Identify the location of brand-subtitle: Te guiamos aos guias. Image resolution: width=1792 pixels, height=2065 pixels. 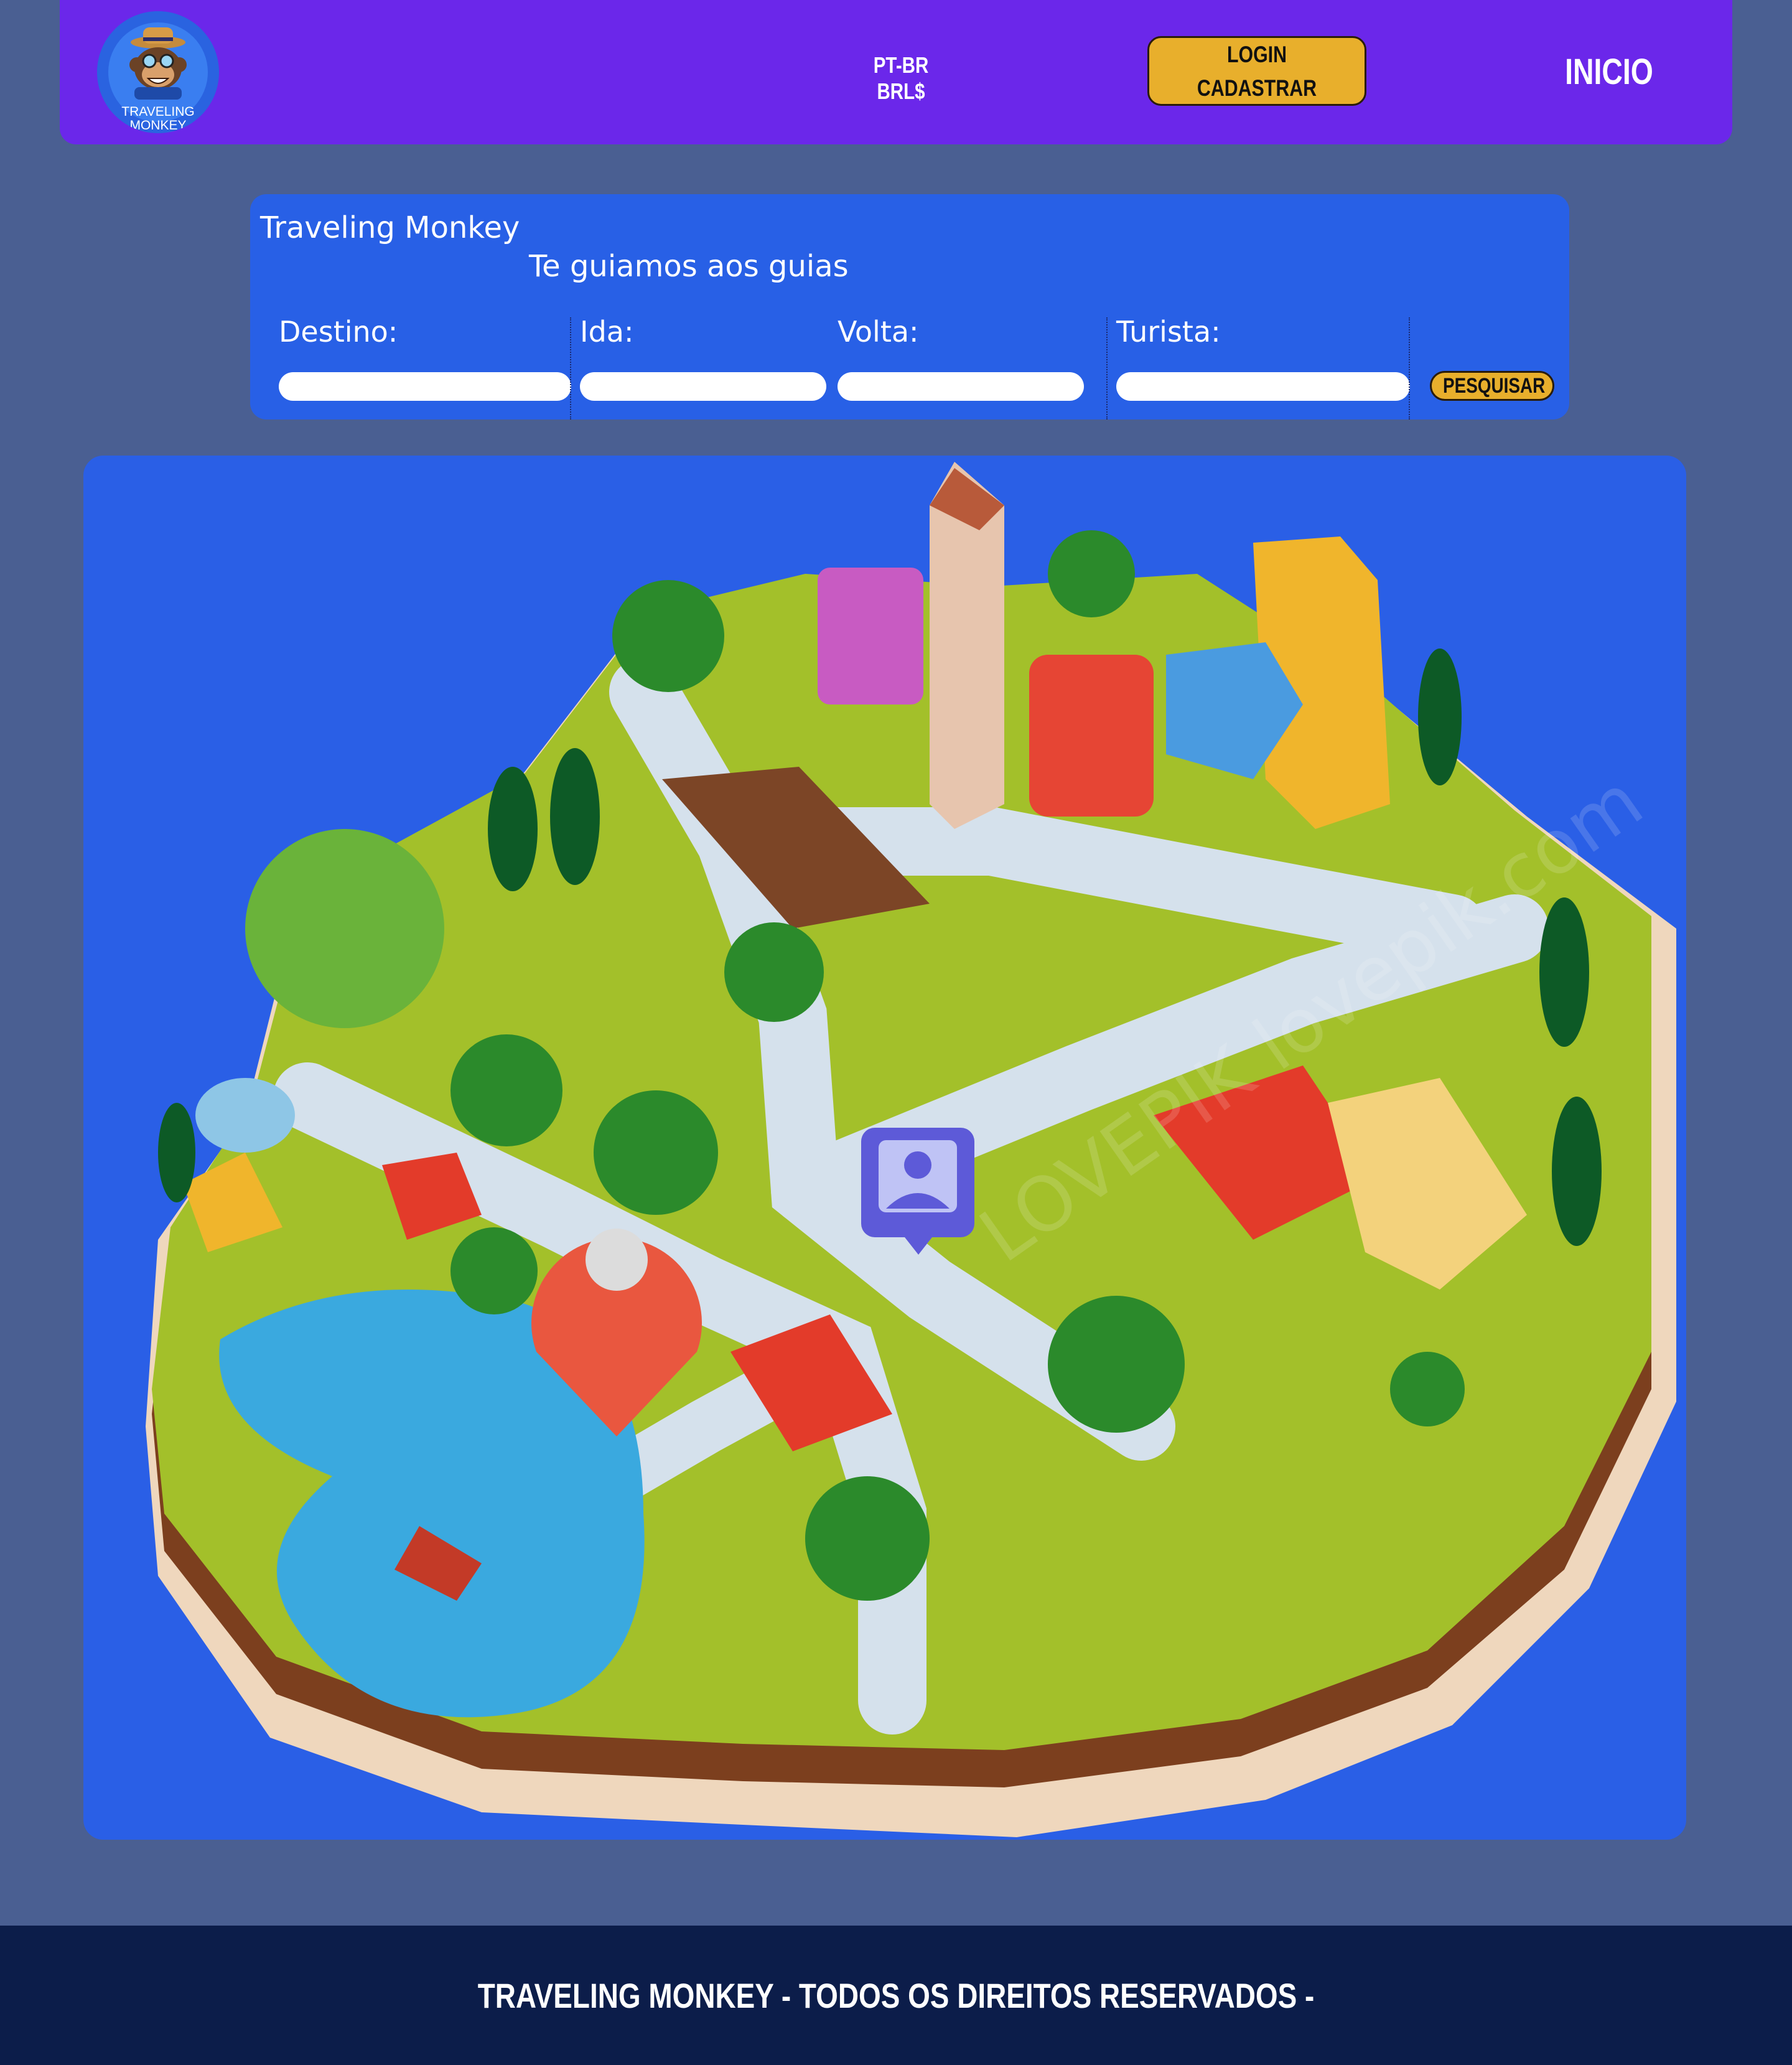
(689, 266).